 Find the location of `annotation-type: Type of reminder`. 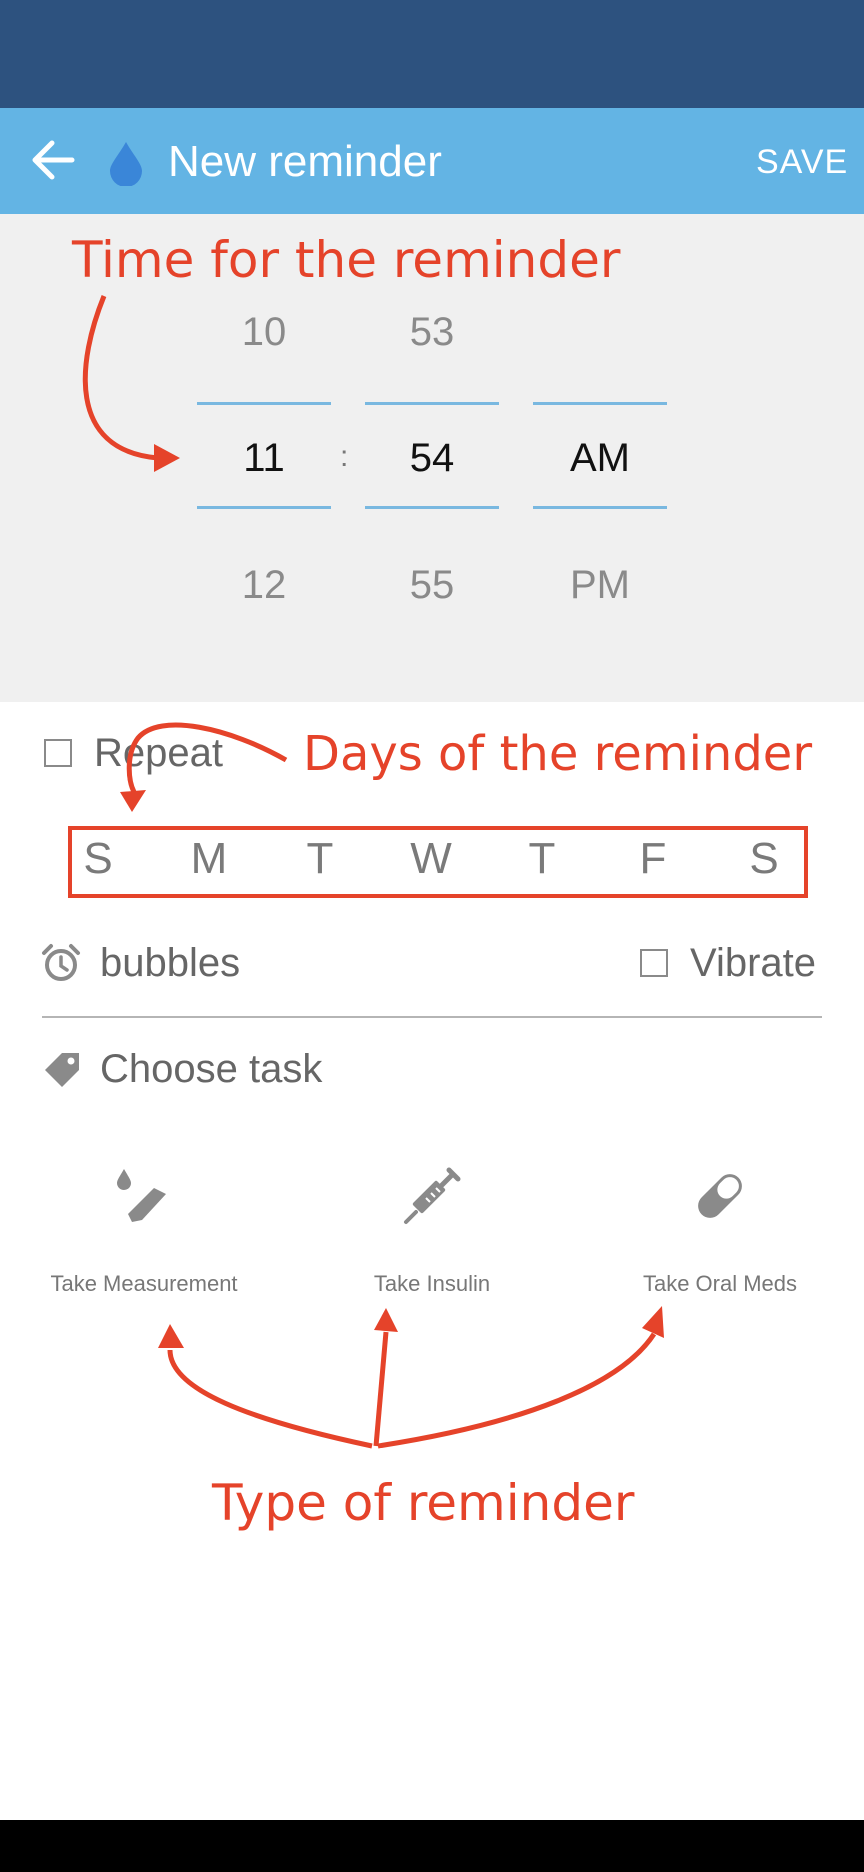

annotation-type: Type of reminder is located at coordinates (423, 1503).